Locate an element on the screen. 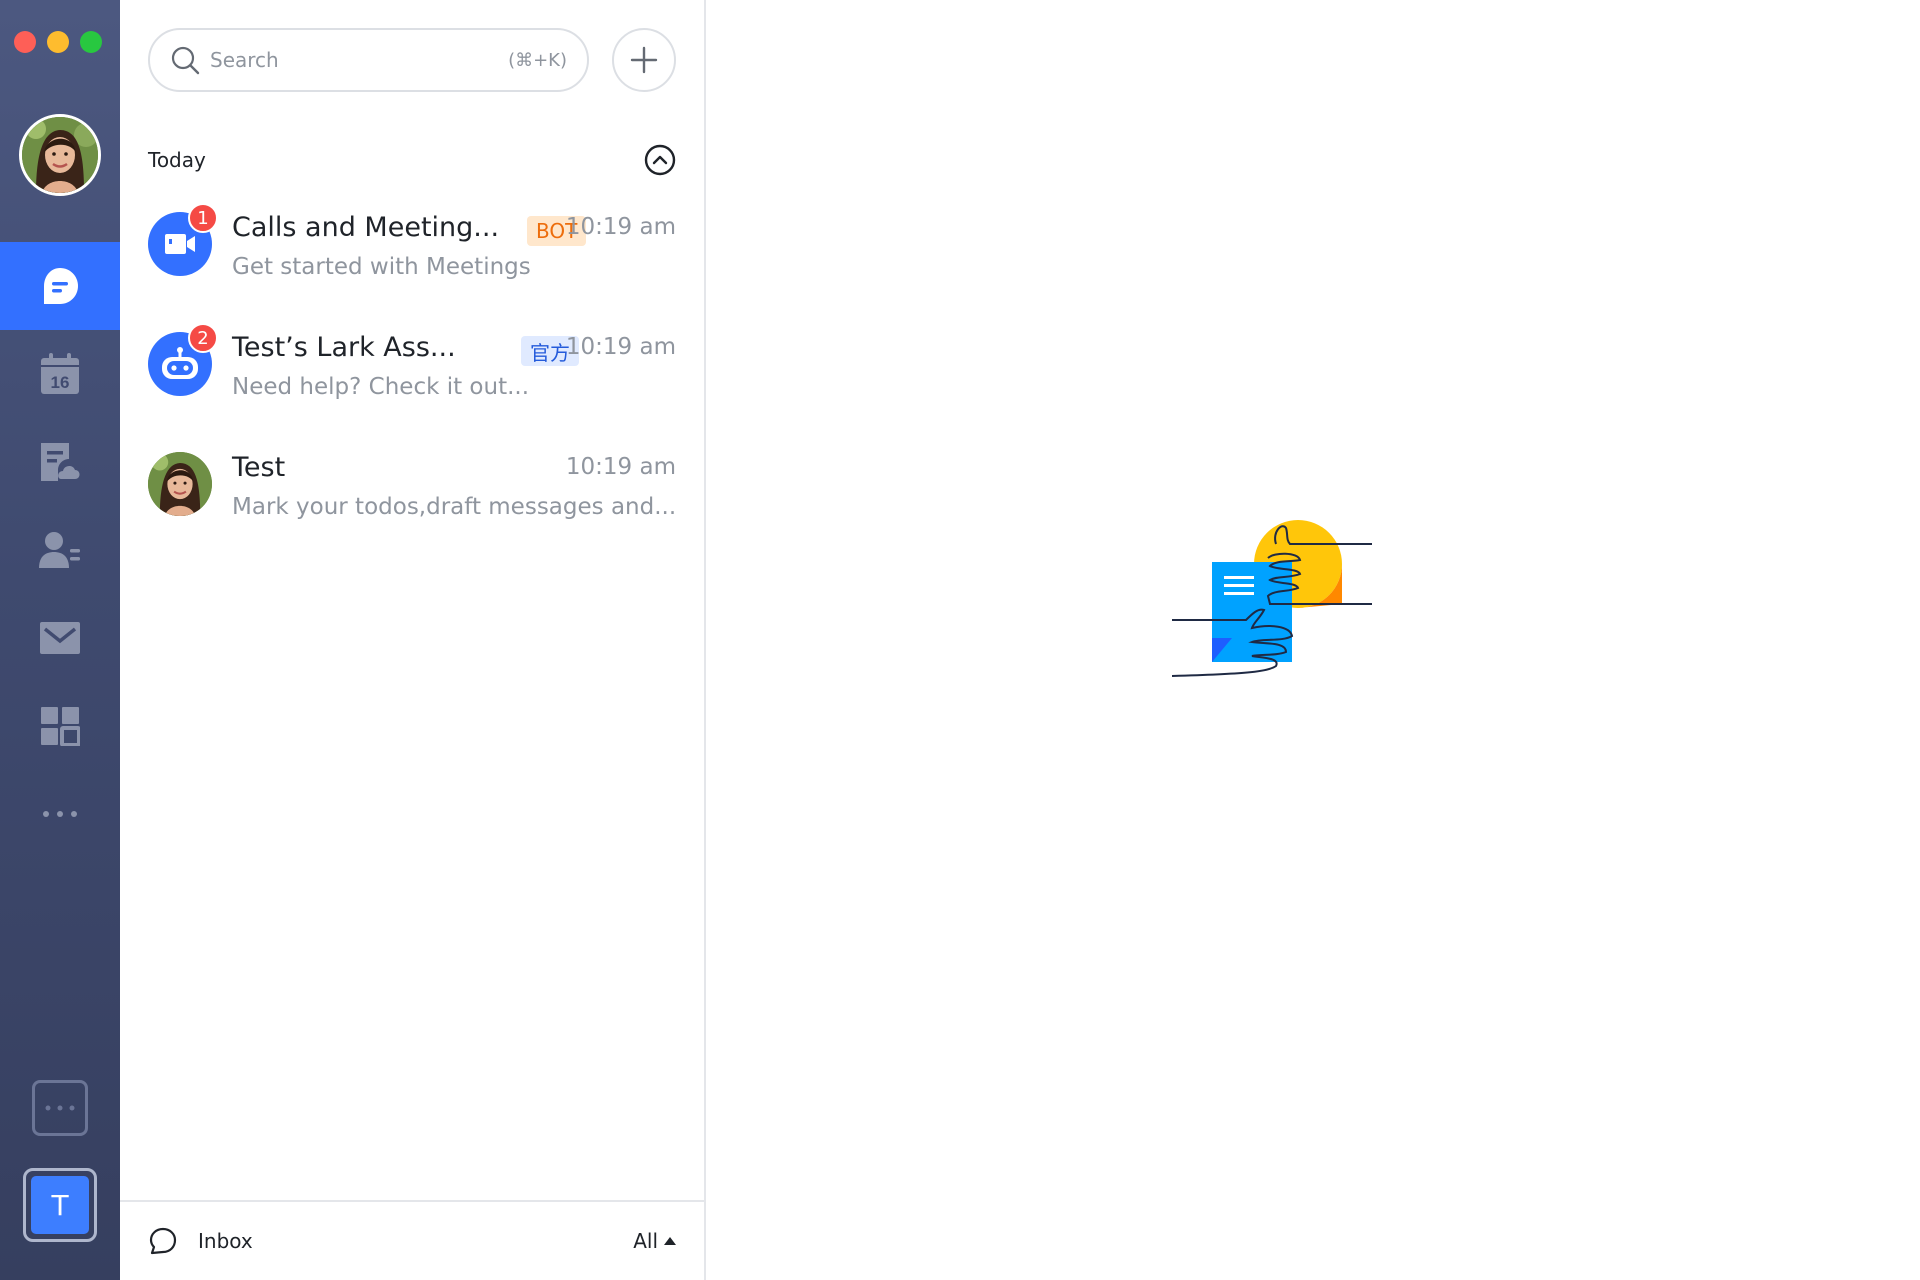 The height and width of the screenshot is (1280, 1920). mail-icon is located at coordinates (60, 638).